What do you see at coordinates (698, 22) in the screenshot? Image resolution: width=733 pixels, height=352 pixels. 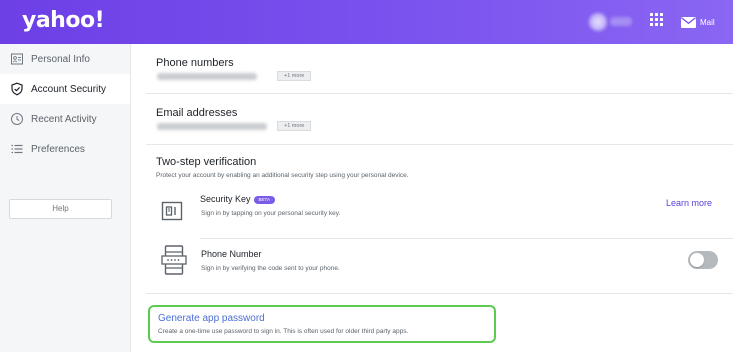 I see `mail-button: Mail` at bounding box center [698, 22].